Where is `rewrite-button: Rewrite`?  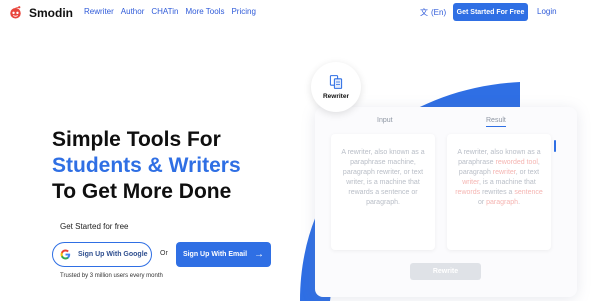 rewrite-button: Rewrite is located at coordinates (445, 271).